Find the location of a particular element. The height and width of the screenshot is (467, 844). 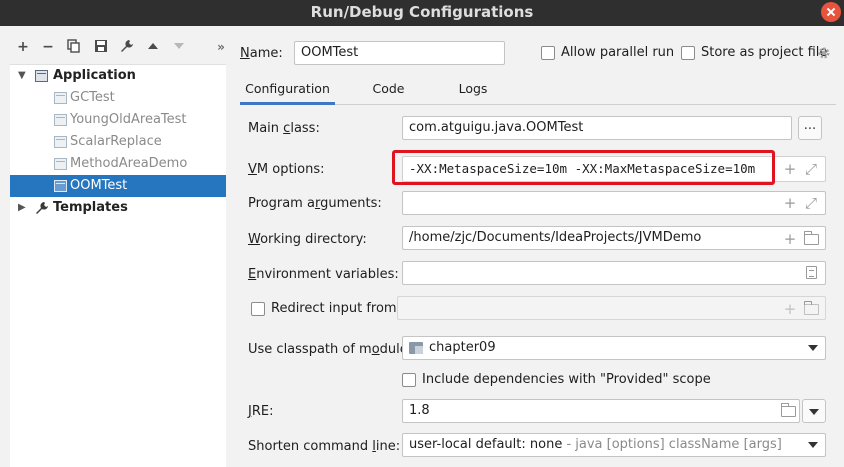

shorten-command-line-hint: - java [options] className [args] is located at coordinates (672, 444).